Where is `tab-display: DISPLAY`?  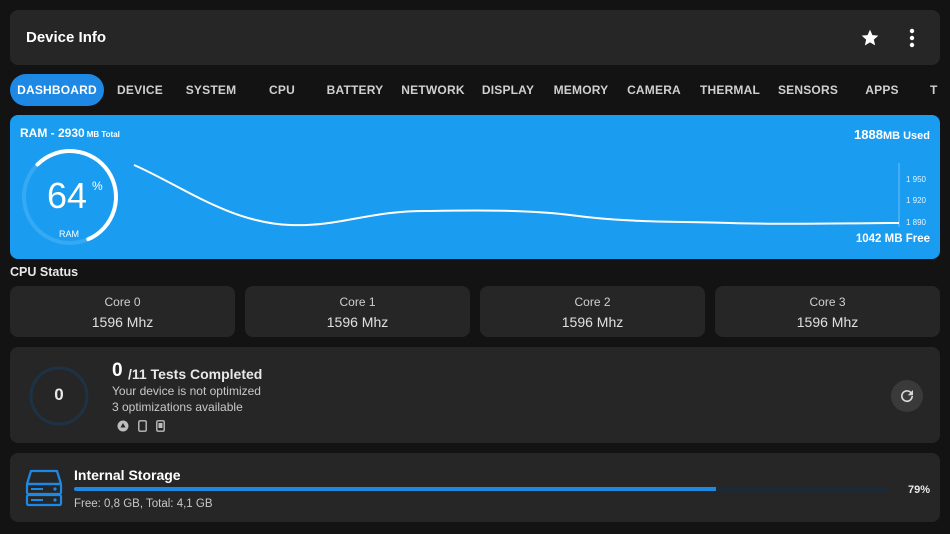 tab-display: DISPLAY is located at coordinates (508, 90).